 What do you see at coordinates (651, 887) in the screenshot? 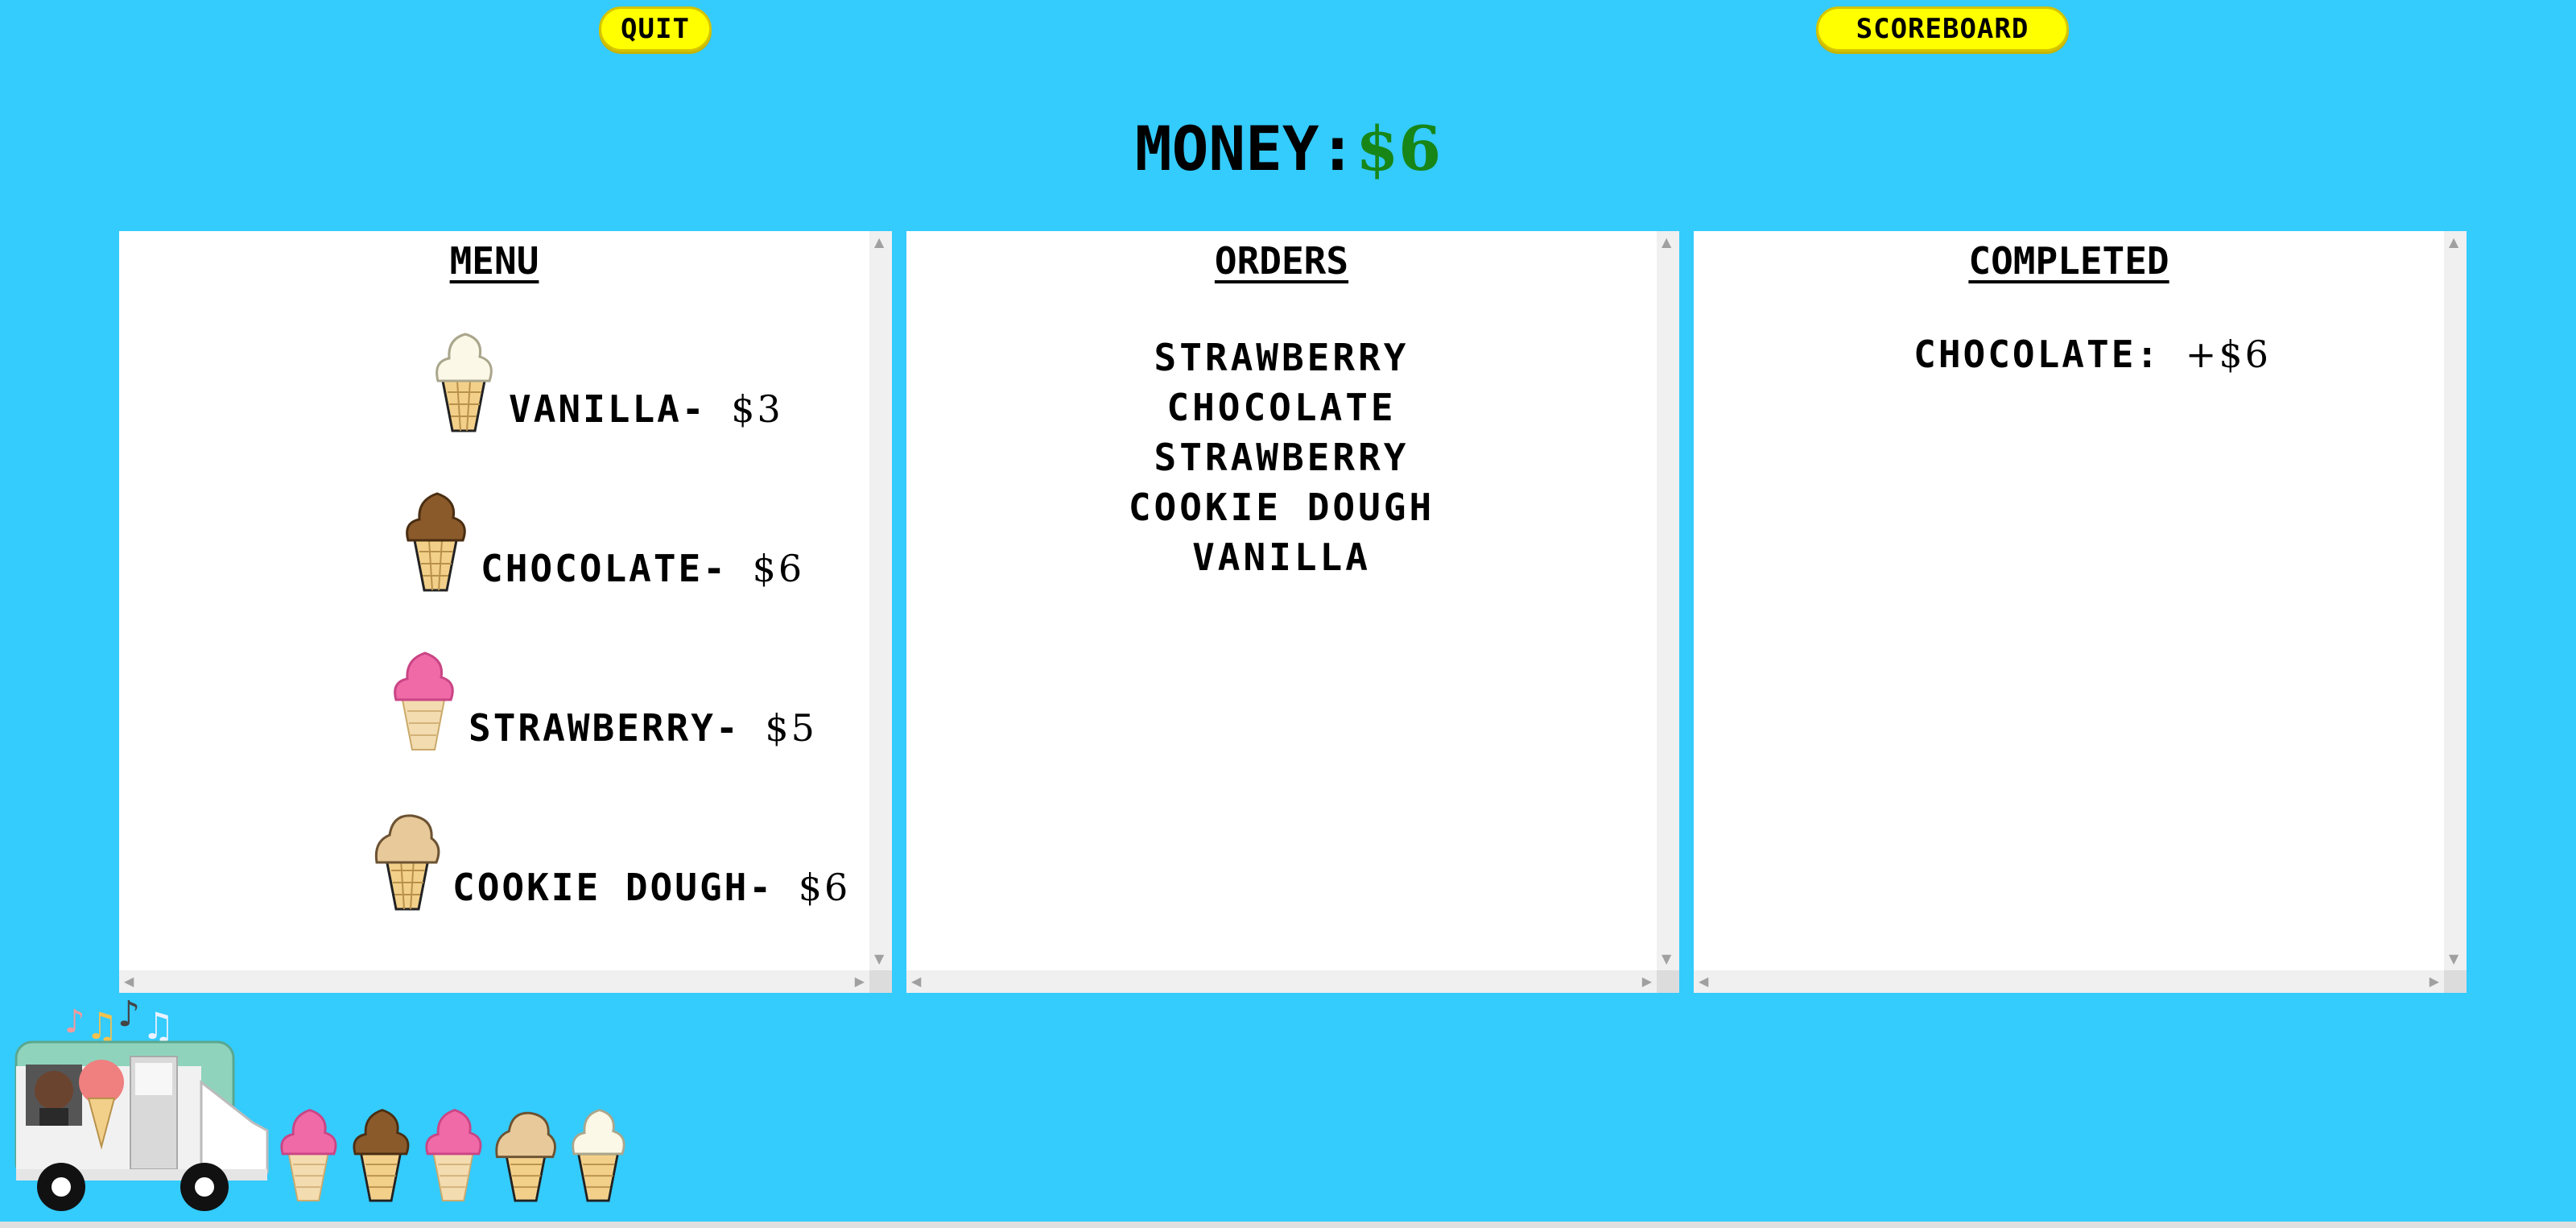
I see `menu-item-label: COOKIE DOUGH- $6` at bounding box center [651, 887].